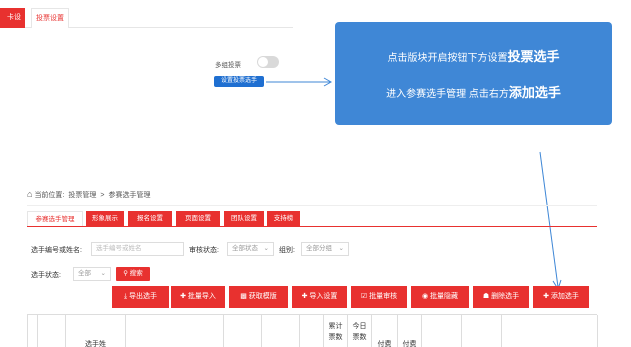  Describe the element at coordinates (384, 344) in the screenshot. I see `table-col-paid-1-text: 付费` at that location.